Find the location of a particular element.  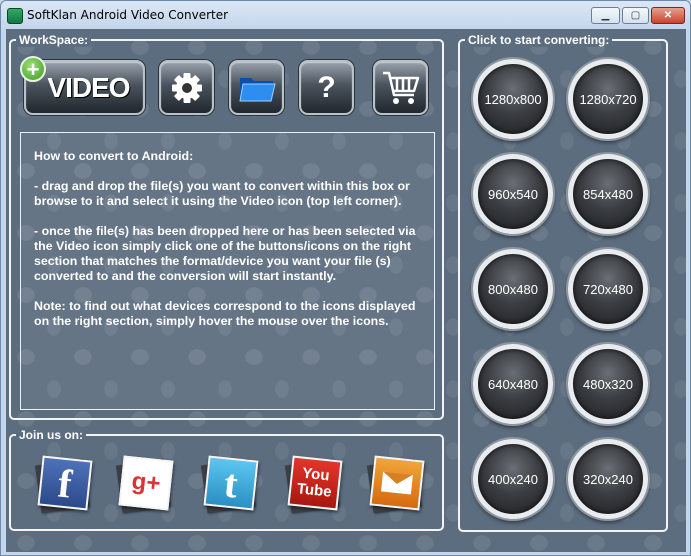

join-us-panel: Join us on: f g+ t You Tube is located at coordinates (226, 479).